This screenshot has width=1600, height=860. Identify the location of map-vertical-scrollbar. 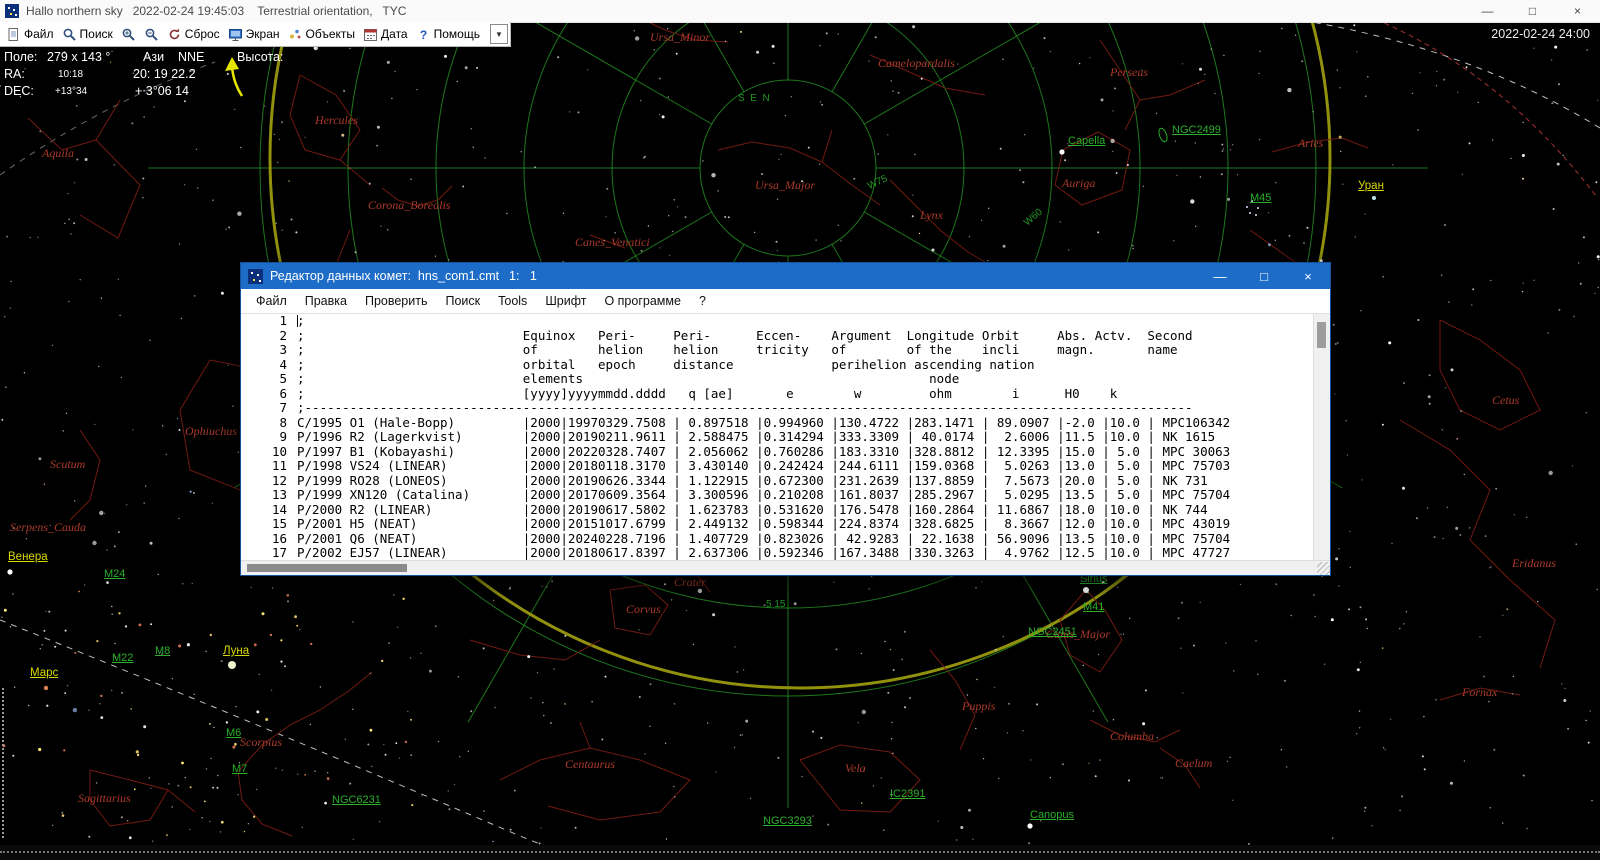
(3, 763).